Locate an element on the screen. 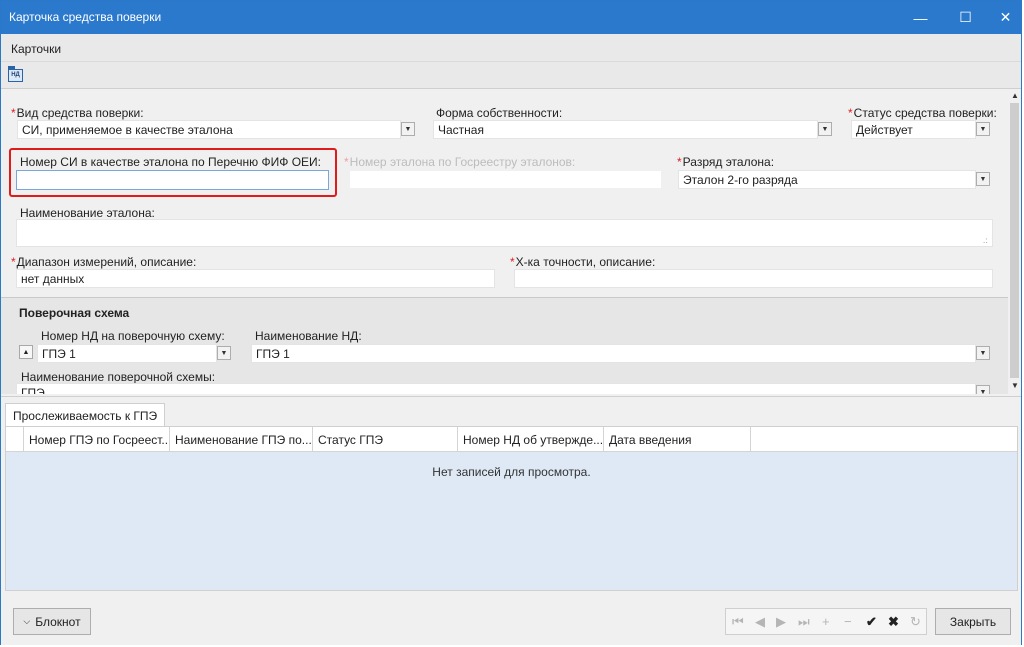 This screenshot has height=647, width=1024. forma-select: Частная is located at coordinates (625, 129).